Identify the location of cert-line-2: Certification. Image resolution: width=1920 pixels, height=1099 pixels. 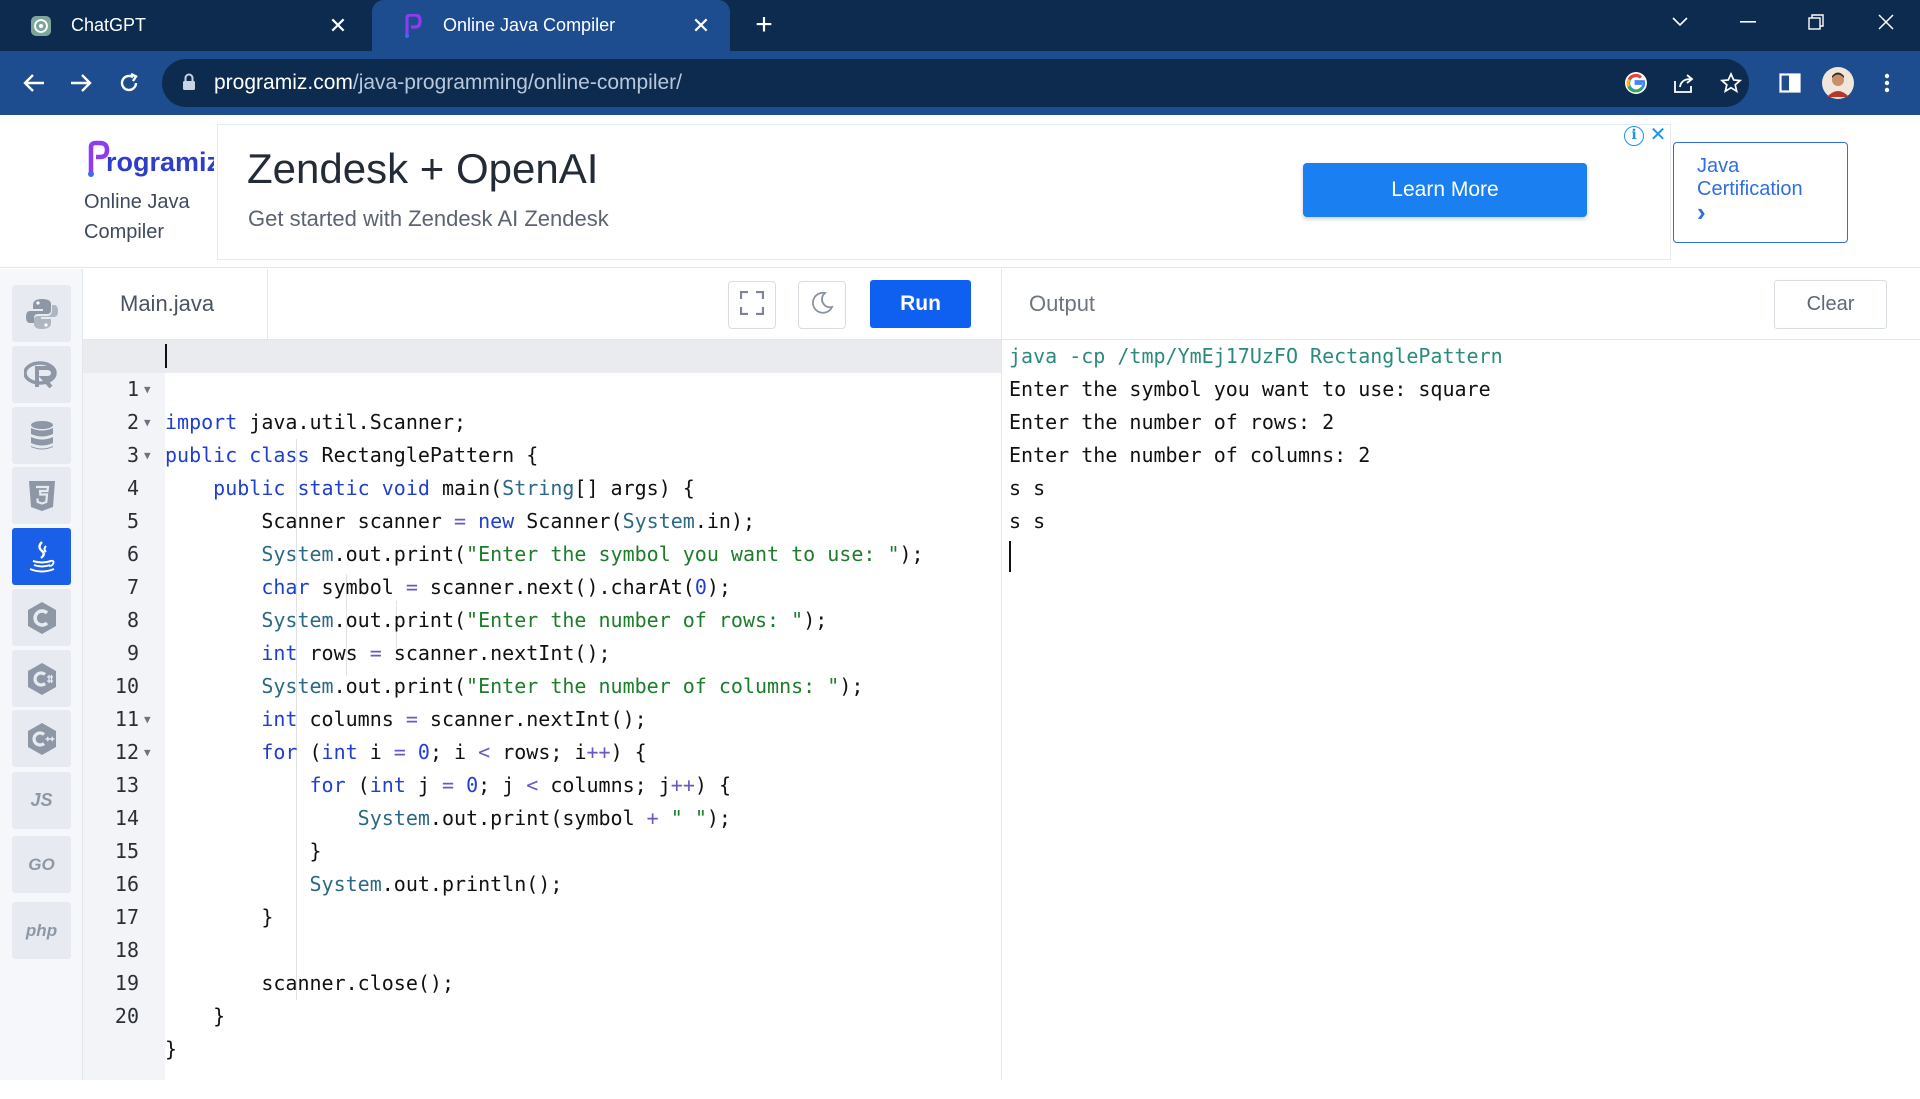
(1750, 189).